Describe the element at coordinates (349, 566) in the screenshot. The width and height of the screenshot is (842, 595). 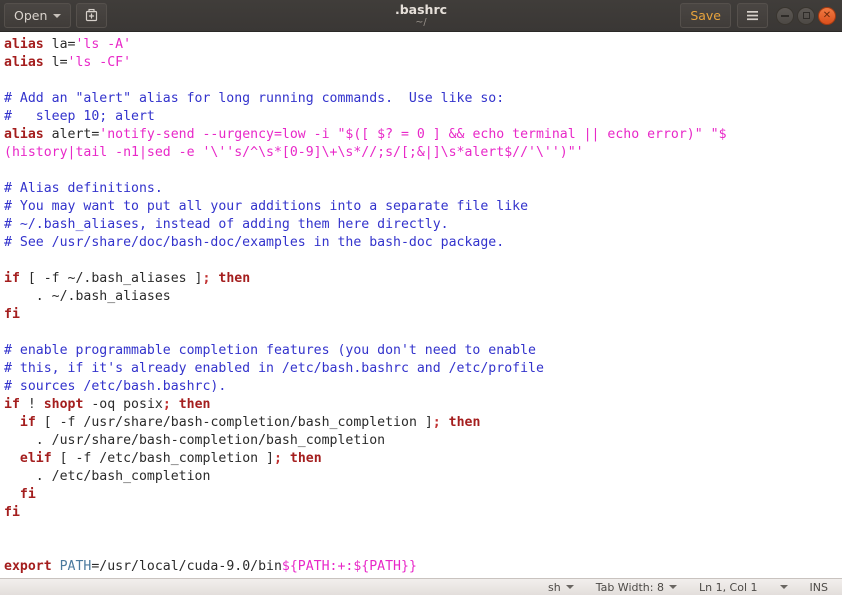
I see `code-token: ${PATH:+:${PATH}}` at that location.